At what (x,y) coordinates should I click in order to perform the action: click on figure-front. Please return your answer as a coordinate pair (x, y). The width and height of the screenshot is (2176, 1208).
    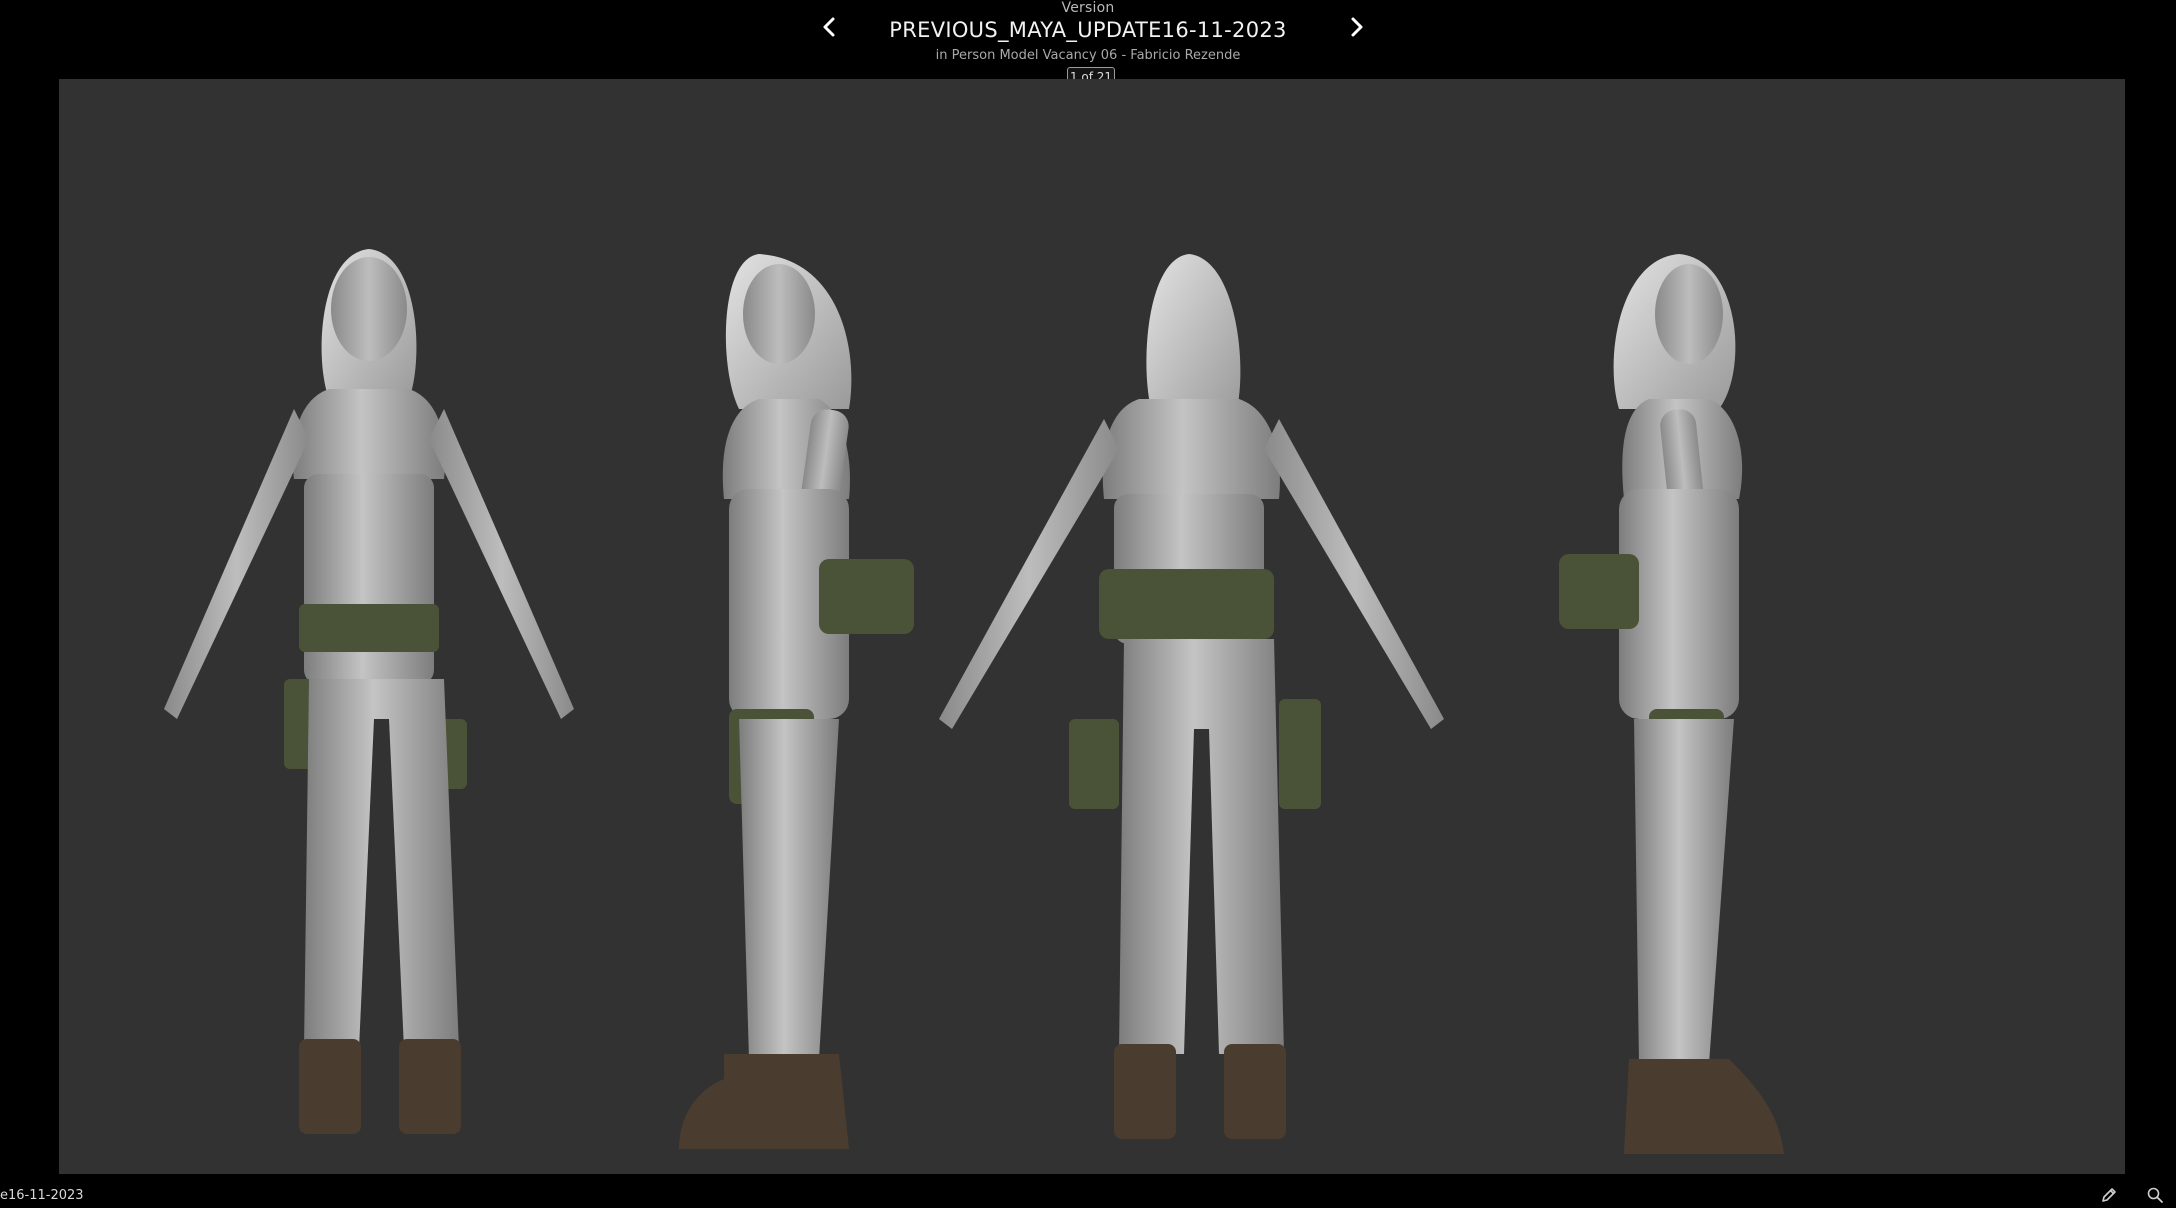
    Looking at the image, I should click on (369, 691).